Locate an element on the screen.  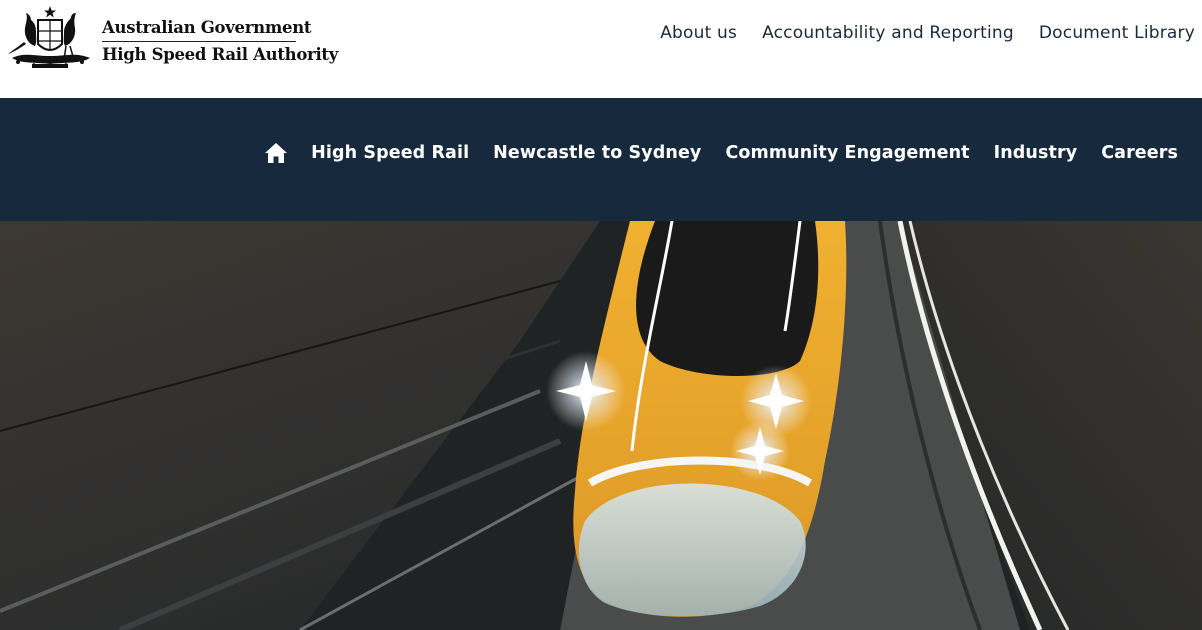
nav-item-high-speed-rail: High Speed Rail is located at coordinates (390, 153).